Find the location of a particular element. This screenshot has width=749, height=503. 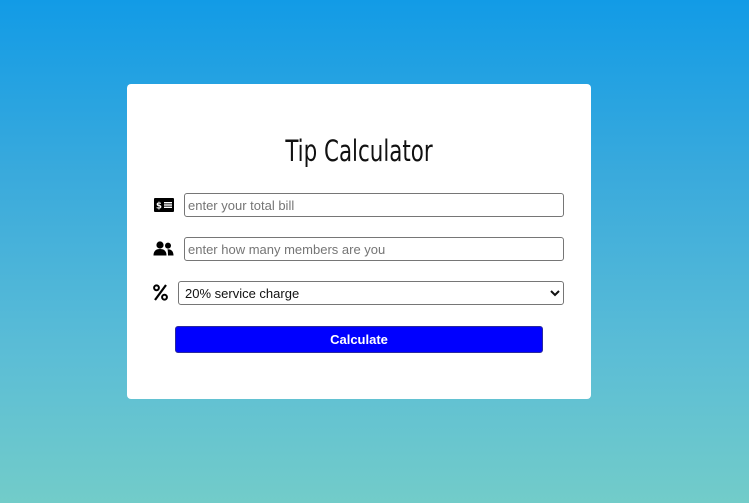

calculate-button: Calculate is located at coordinates (359, 339).